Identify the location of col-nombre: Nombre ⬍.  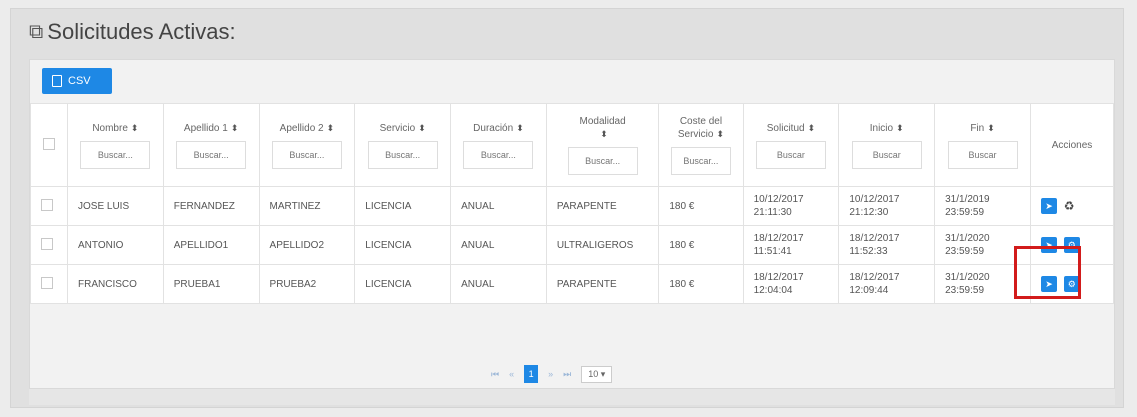
(115, 145).